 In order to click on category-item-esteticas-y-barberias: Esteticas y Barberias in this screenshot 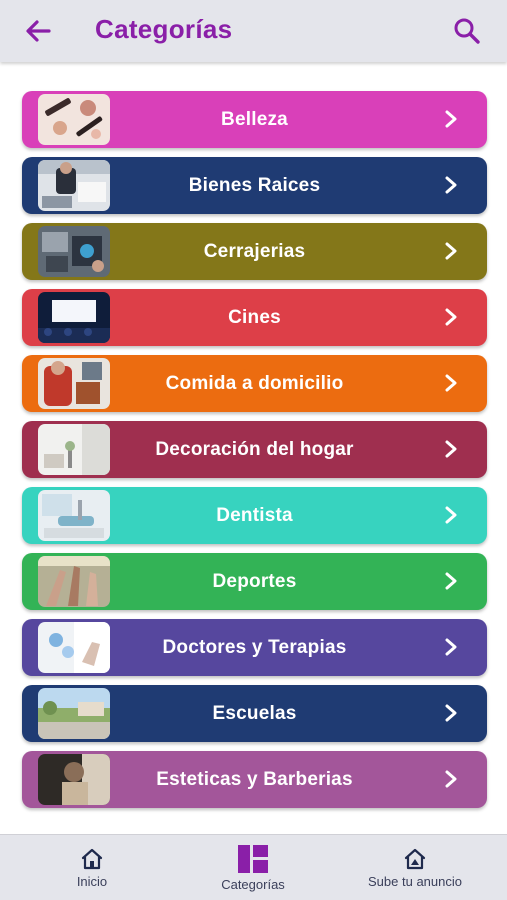, I will do `click(254, 779)`.